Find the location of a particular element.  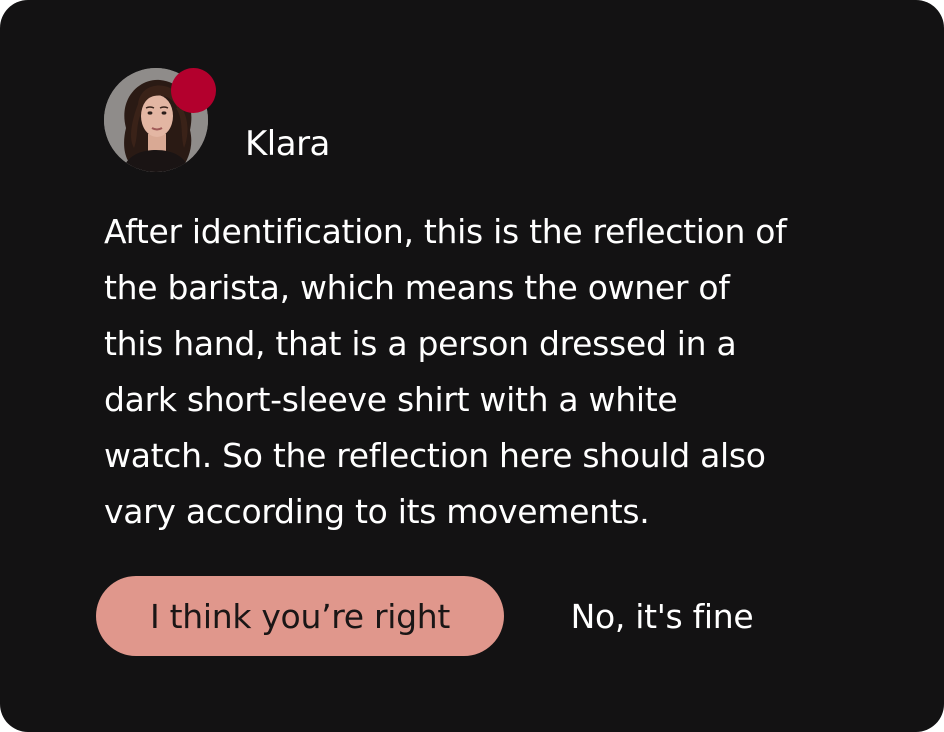

dismiss-button: No, it's fine is located at coordinates (662, 616).